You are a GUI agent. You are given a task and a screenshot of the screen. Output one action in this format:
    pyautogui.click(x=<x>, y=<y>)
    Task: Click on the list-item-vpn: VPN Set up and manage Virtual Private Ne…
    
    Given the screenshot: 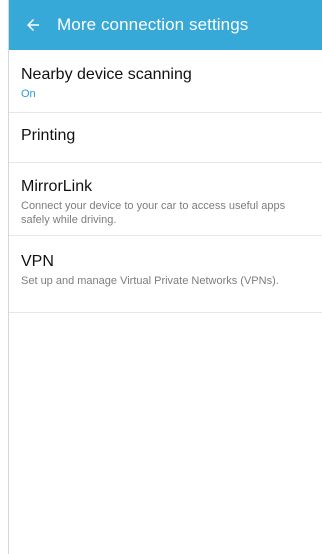 What is the action you would take?
    pyautogui.click(x=165, y=274)
    